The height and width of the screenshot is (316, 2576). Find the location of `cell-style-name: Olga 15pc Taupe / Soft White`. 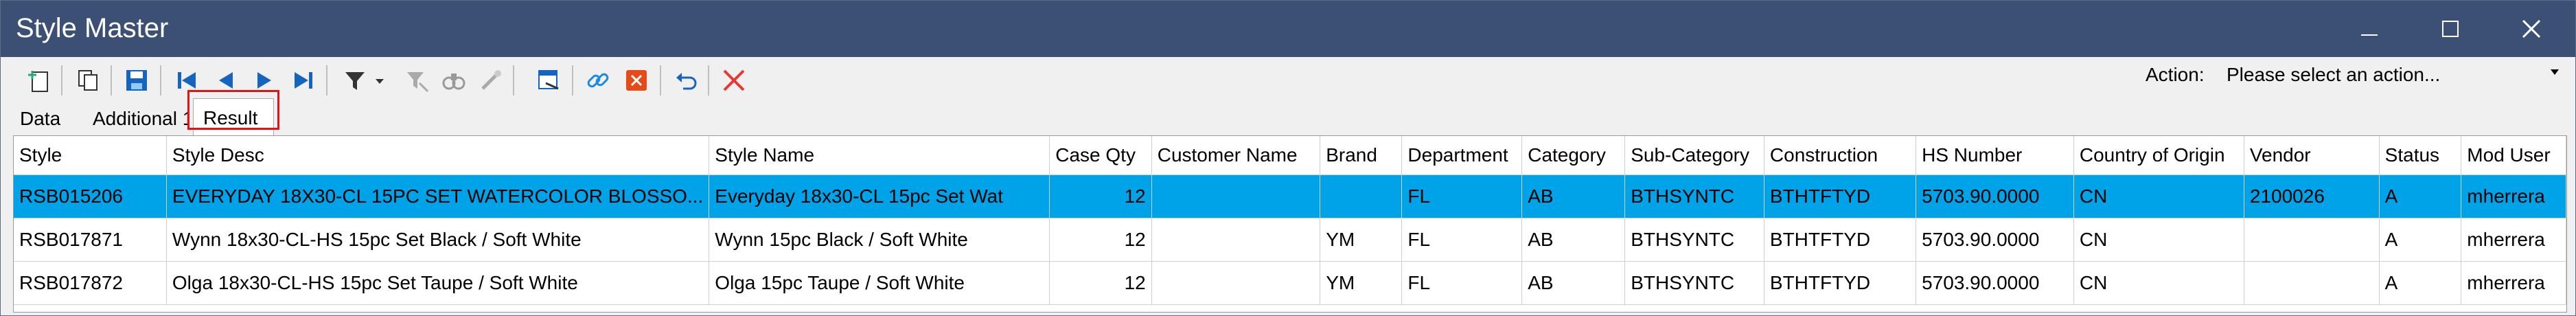

cell-style-name: Olga 15pc Taupe / Soft White is located at coordinates (879, 283).